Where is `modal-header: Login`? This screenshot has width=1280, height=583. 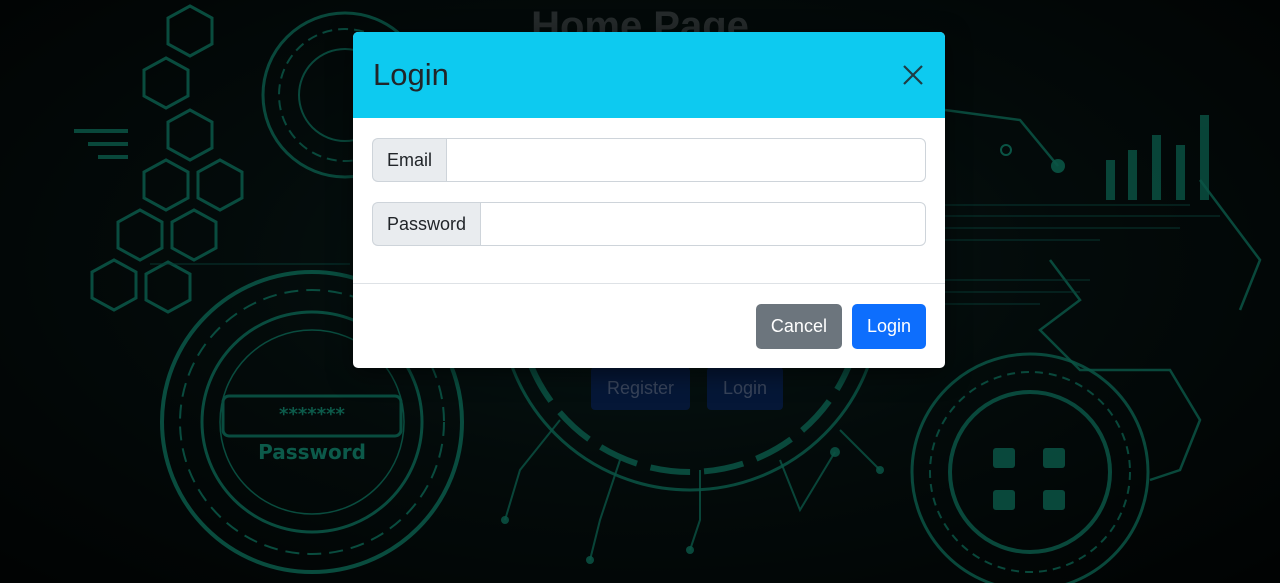
modal-header: Login is located at coordinates (649, 75).